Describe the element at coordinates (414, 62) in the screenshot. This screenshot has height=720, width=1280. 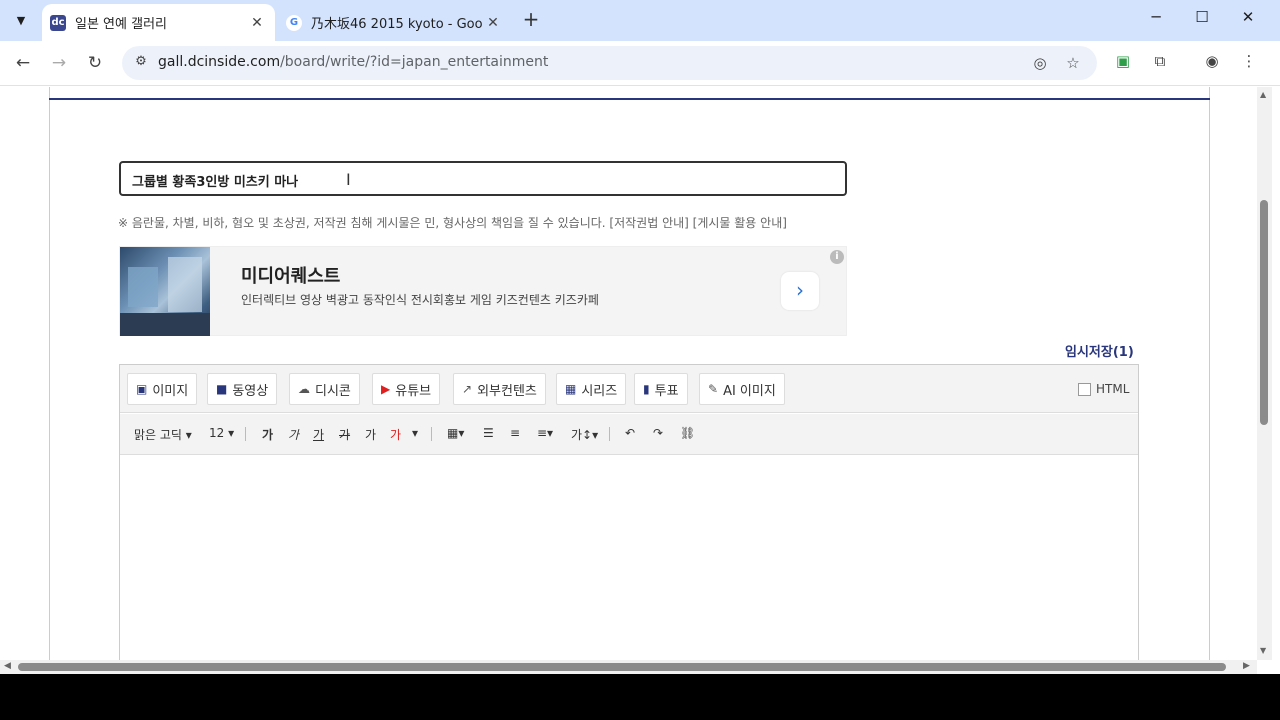
I see `url-path: /board/write/?id=japan_entertainment` at that location.